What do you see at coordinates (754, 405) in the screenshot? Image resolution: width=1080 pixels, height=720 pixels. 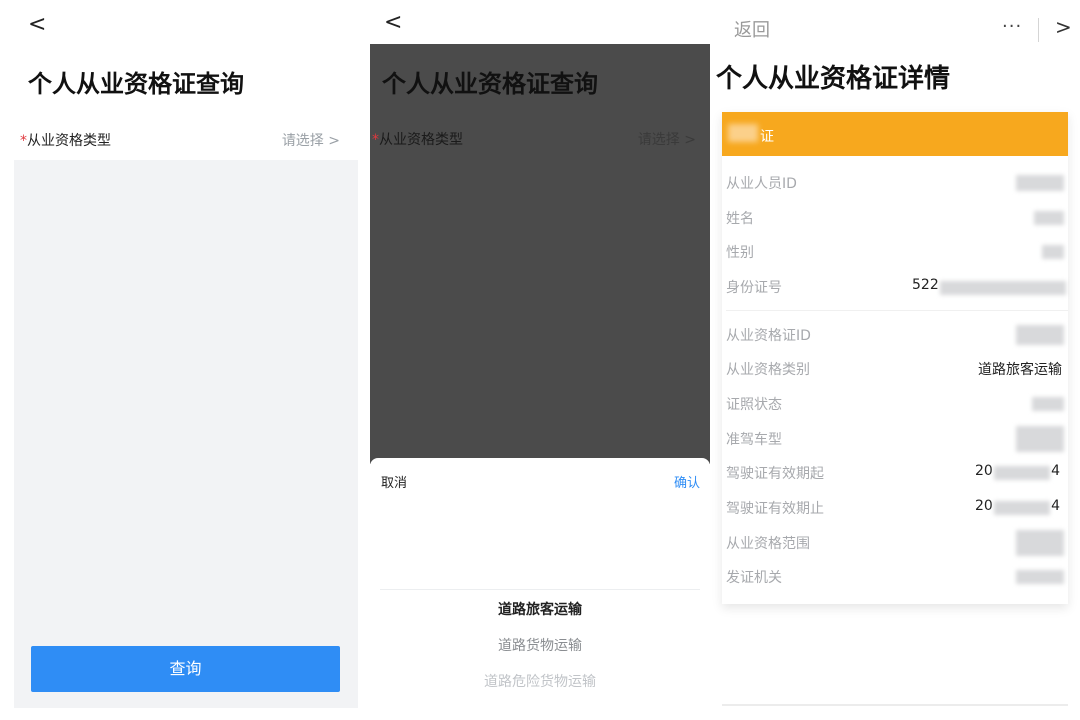 I see `row-label: 证照状态` at bounding box center [754, 405].